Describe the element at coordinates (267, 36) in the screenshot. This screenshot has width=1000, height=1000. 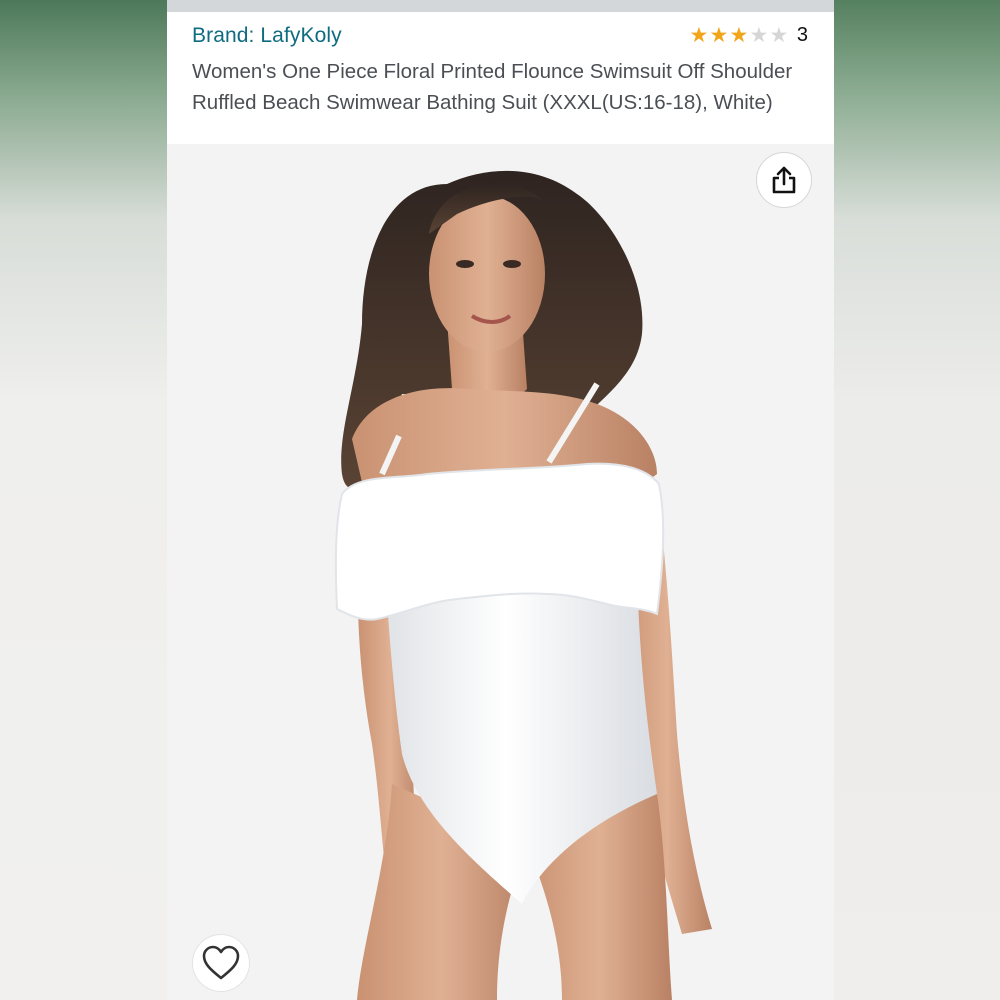
I see `brand-link: Brand: LafyKoly` at that location.